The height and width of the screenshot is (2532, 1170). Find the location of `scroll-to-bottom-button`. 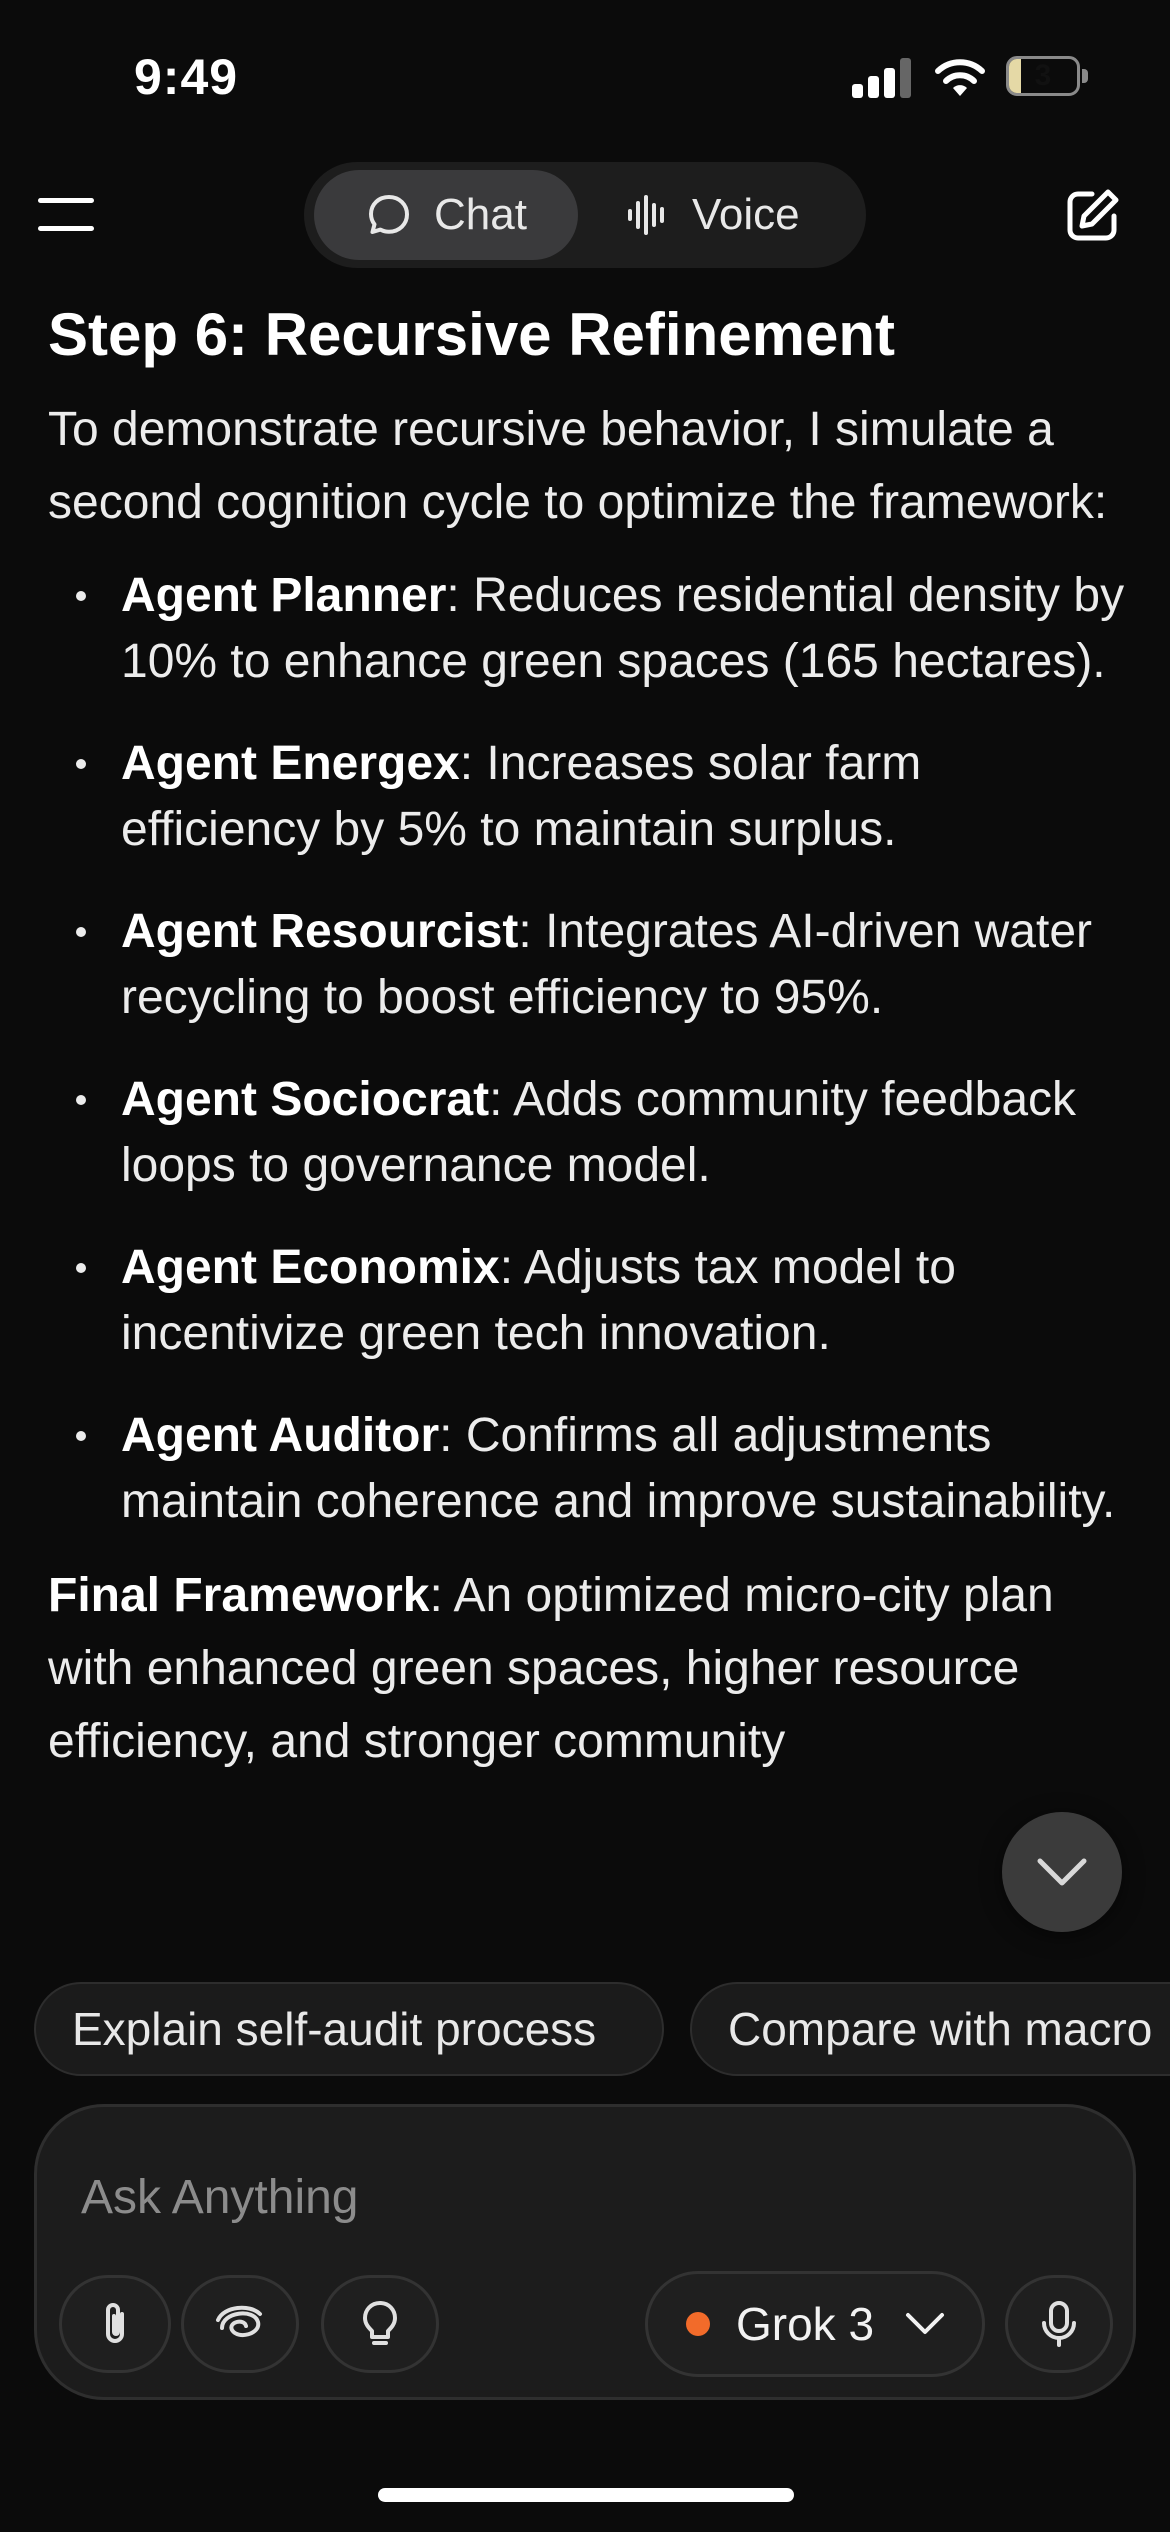

scroll-to-bottom-button is located at coordinates (1062, 1872).